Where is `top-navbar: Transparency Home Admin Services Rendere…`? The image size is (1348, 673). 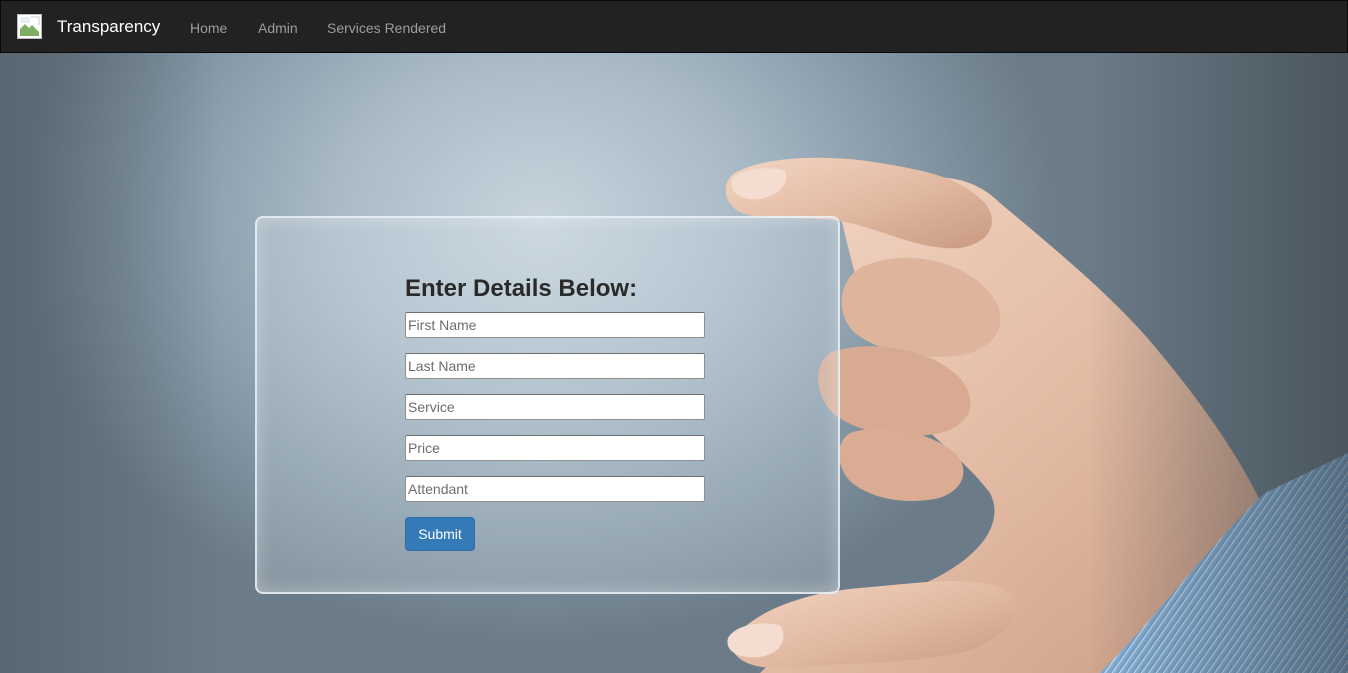
top-navbar: Transparency Home Admin Services Rendere… is located at coordinates (674, 26).